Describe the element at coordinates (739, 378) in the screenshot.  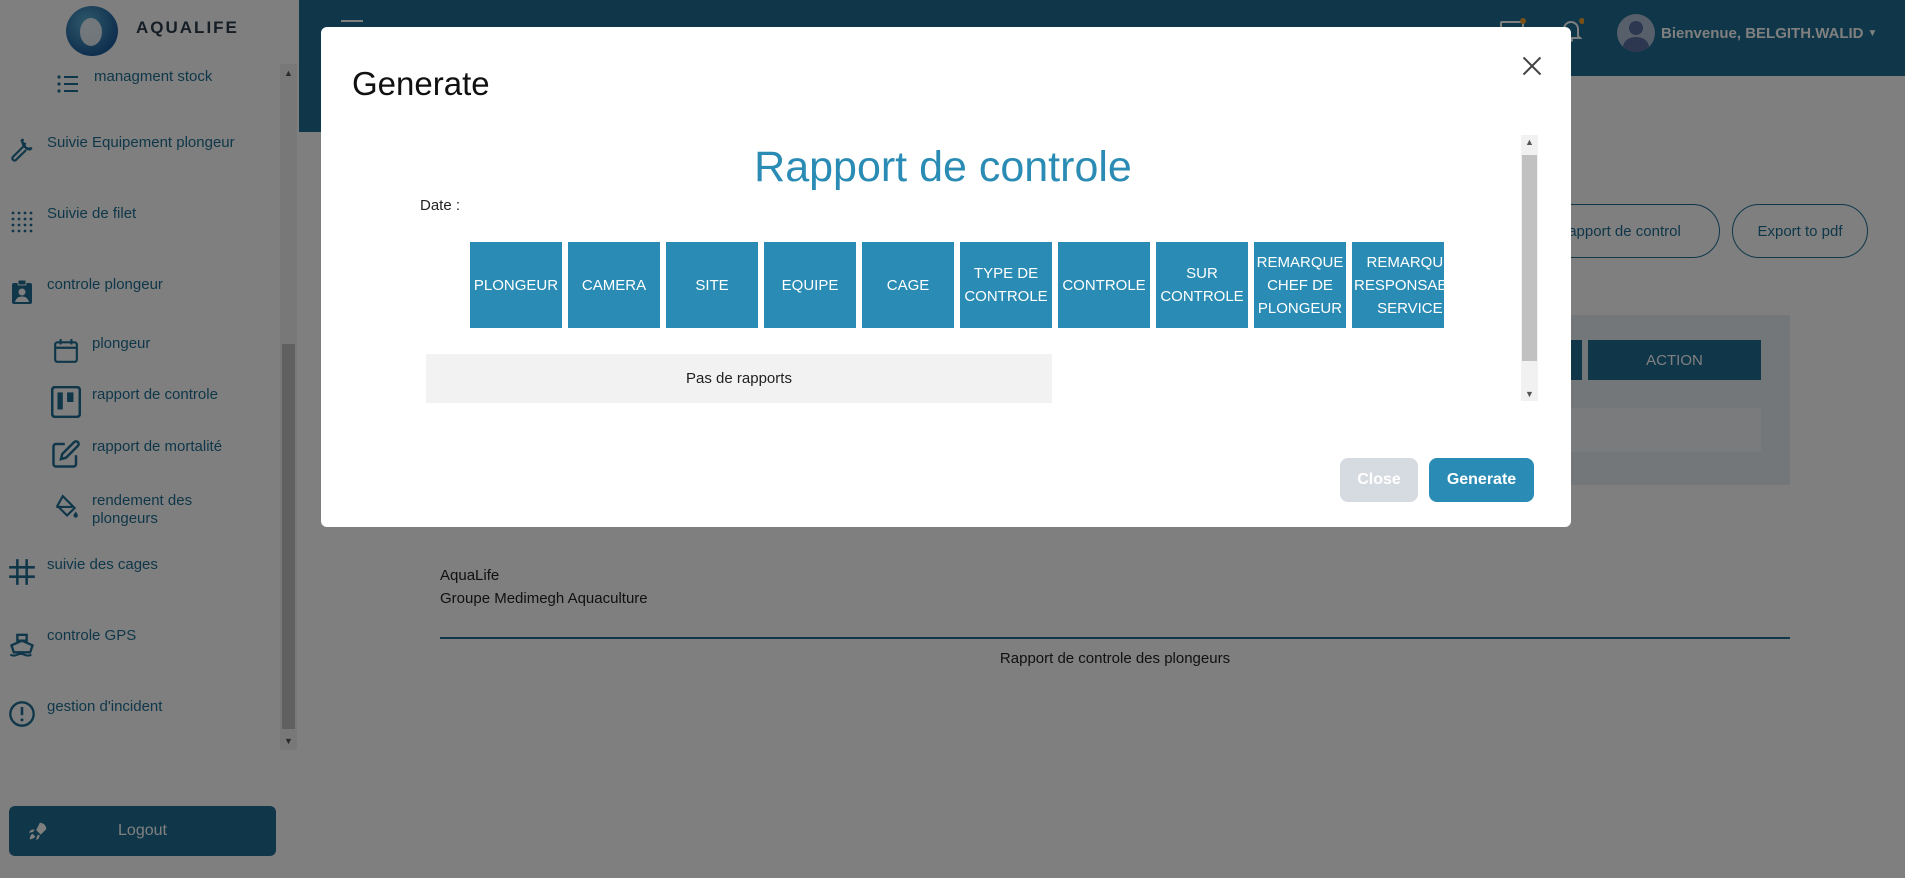
I see `empty-message: Pas de rapports` at that location.